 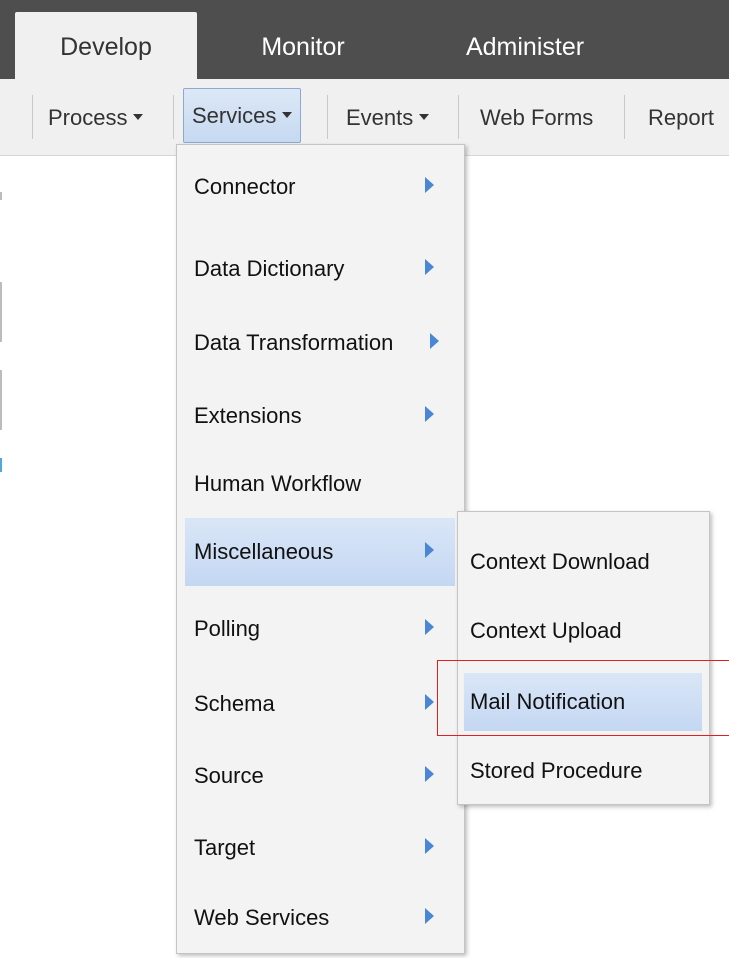 I want to click on menu-item-label: Human Workflow, so click(x=278, y=483).